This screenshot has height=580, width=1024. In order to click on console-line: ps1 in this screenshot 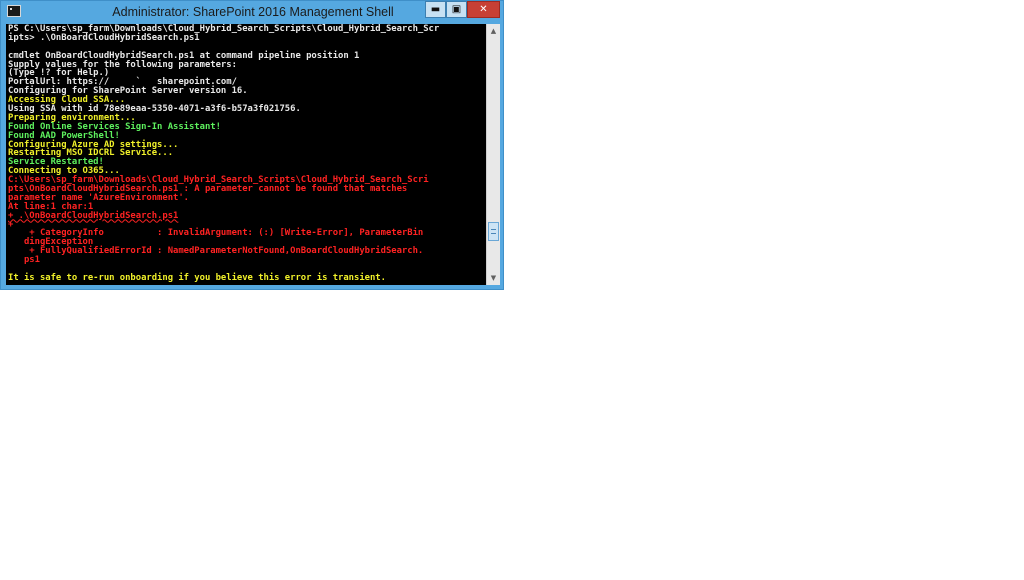, I will do `click(223, 260)`.